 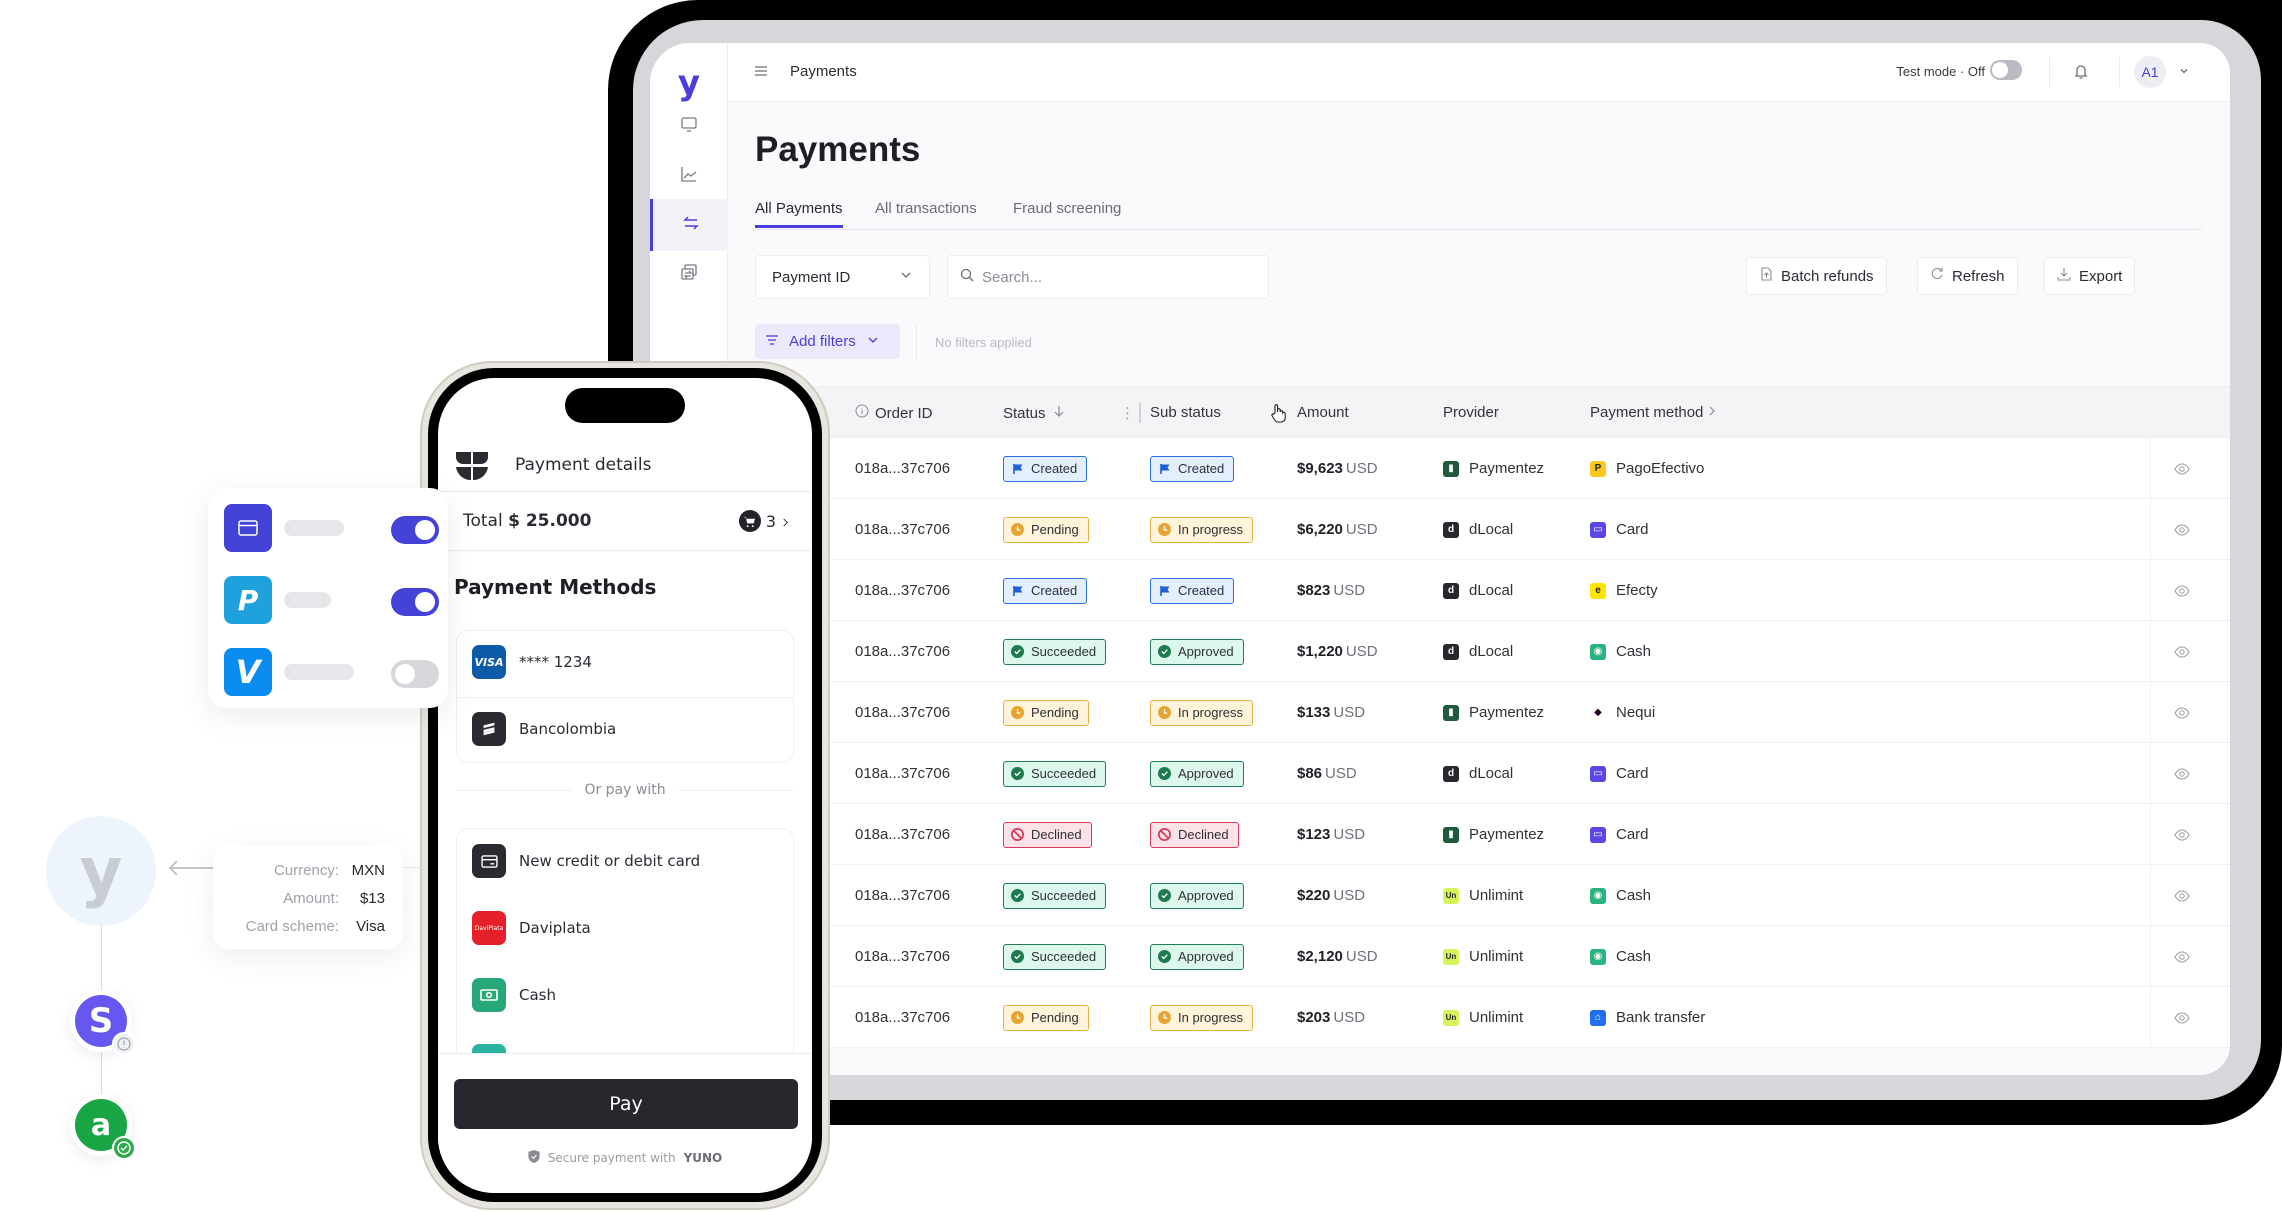 I want to click on refresh-button: Refresh, so click(x=1967, y=276).